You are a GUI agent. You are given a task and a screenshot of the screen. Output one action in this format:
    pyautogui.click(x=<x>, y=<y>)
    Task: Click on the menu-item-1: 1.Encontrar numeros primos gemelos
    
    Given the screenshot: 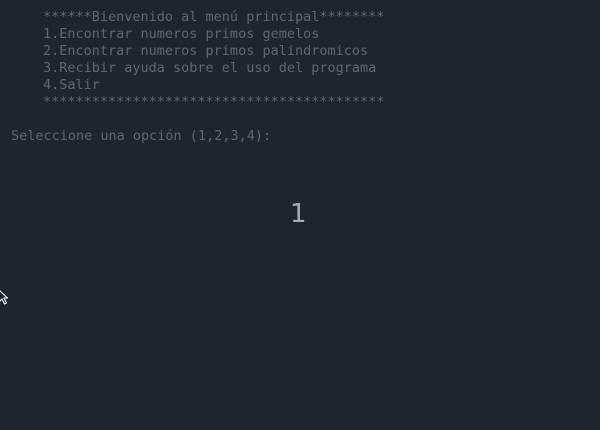 What is the action you would take?
    pyautogui.click(x=181, y=34)
    